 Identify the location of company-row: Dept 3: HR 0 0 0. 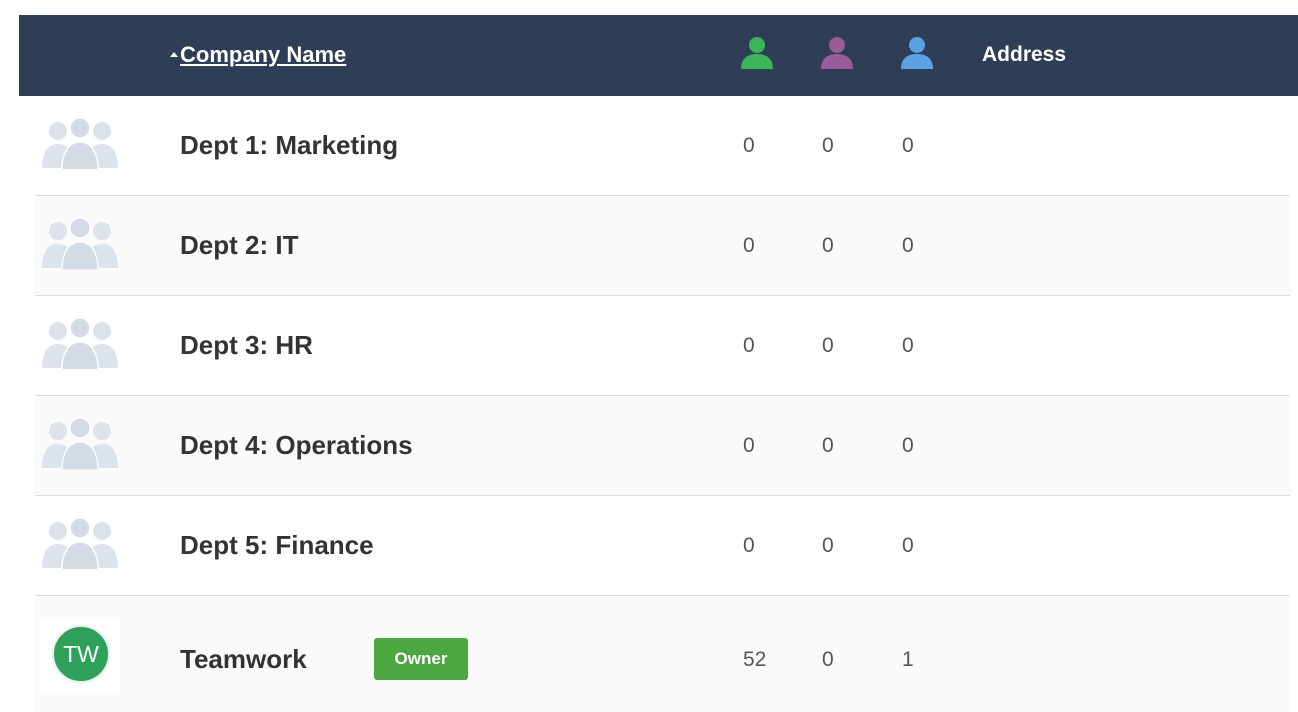
(662, 346).